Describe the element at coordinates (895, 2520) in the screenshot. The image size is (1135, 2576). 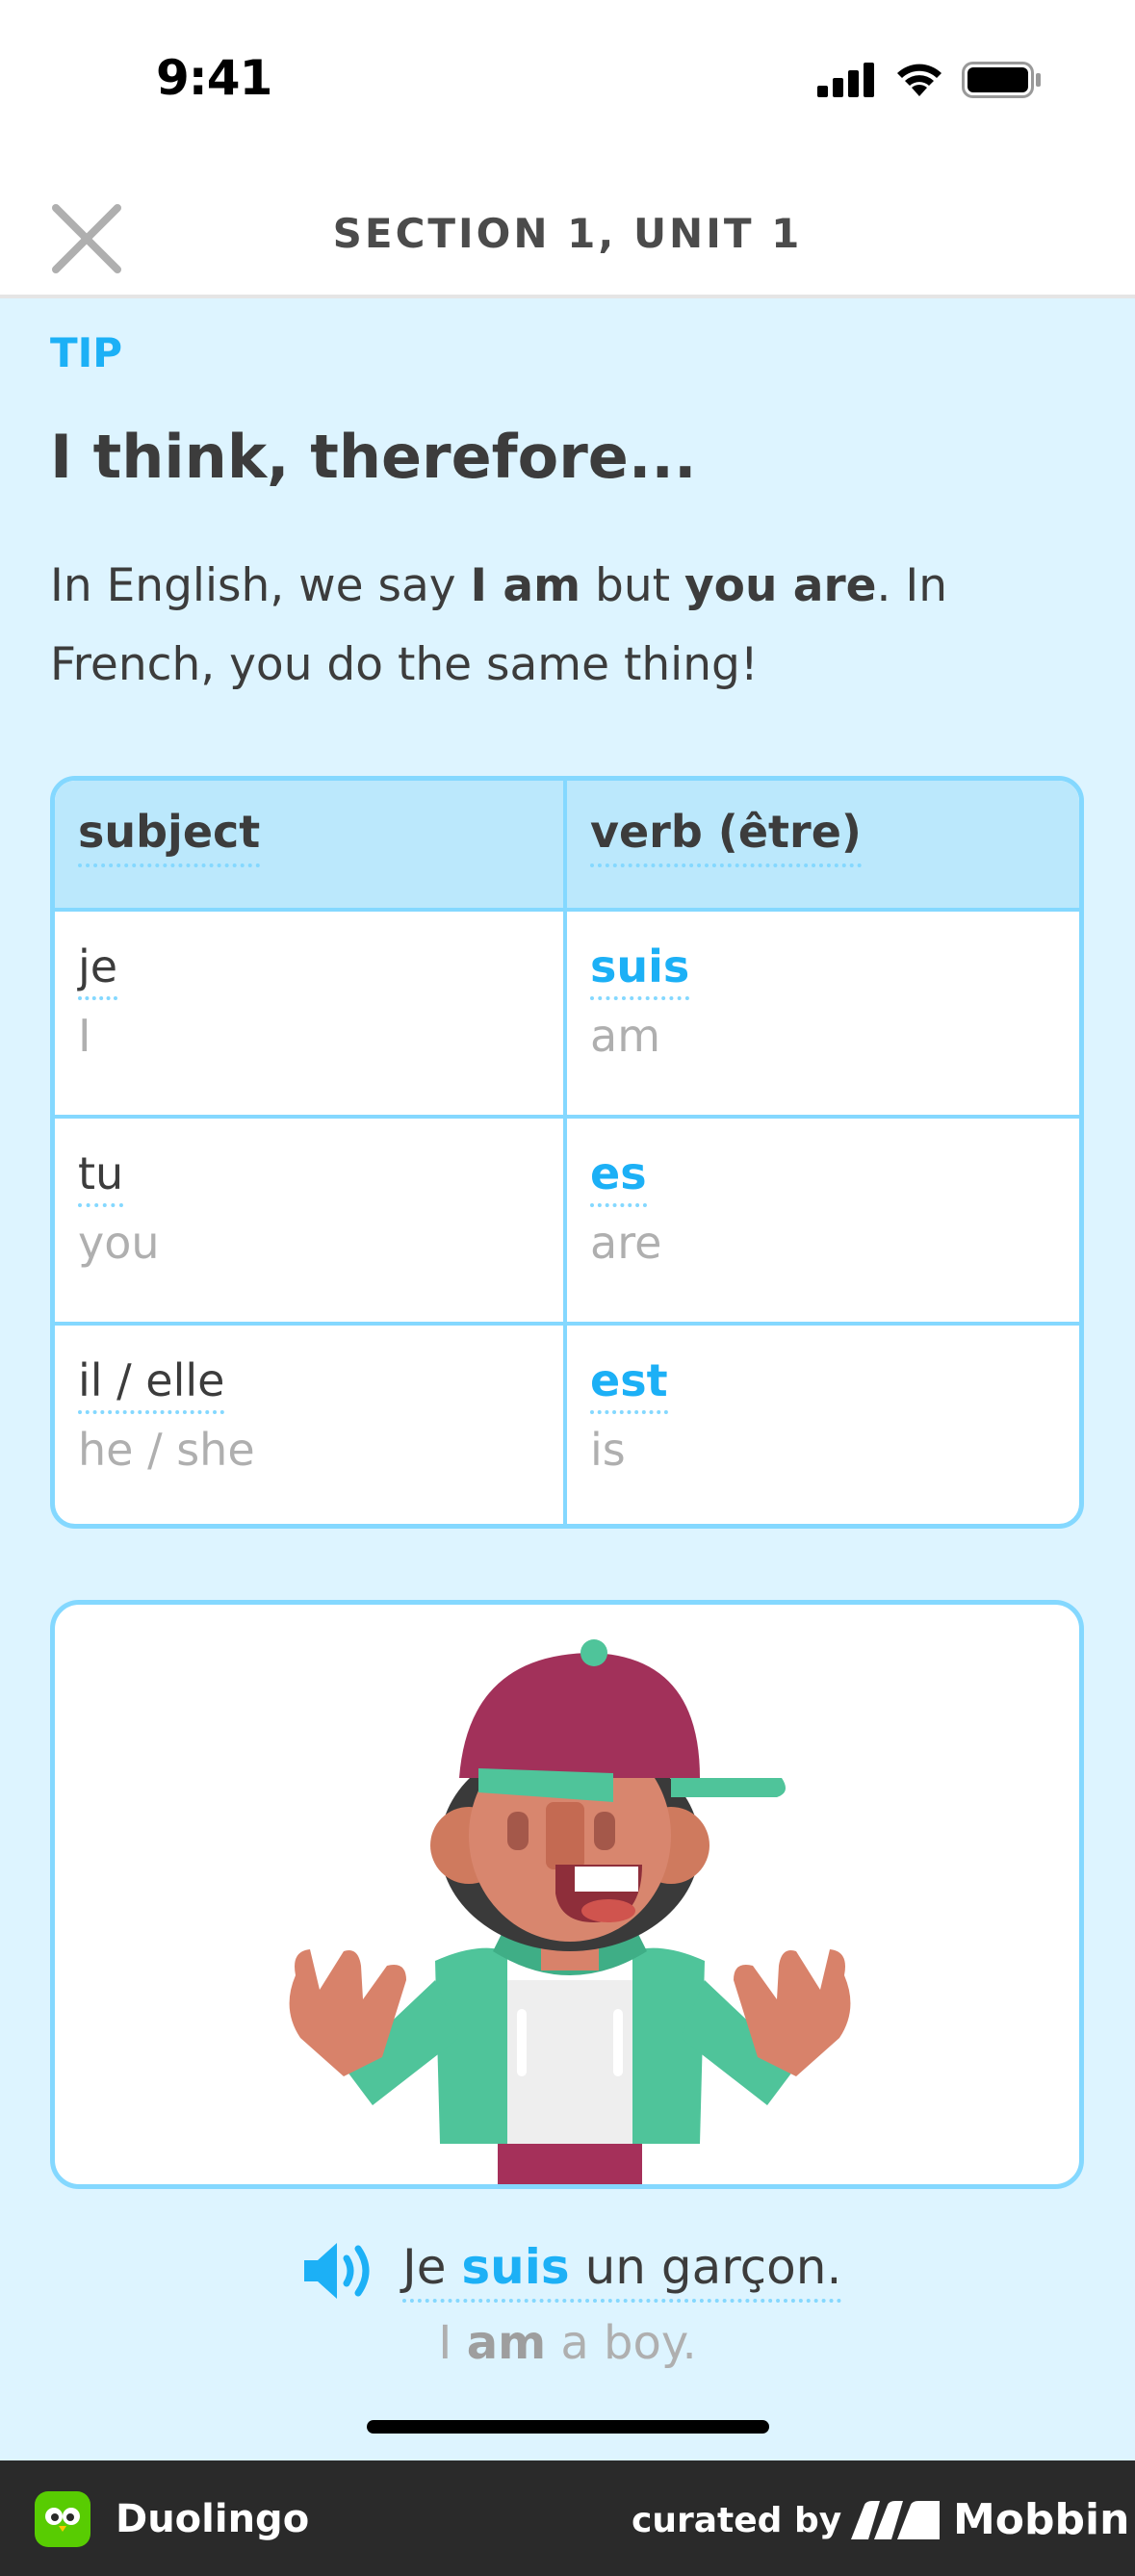
I see `mobbin-logo-icon` at that location.